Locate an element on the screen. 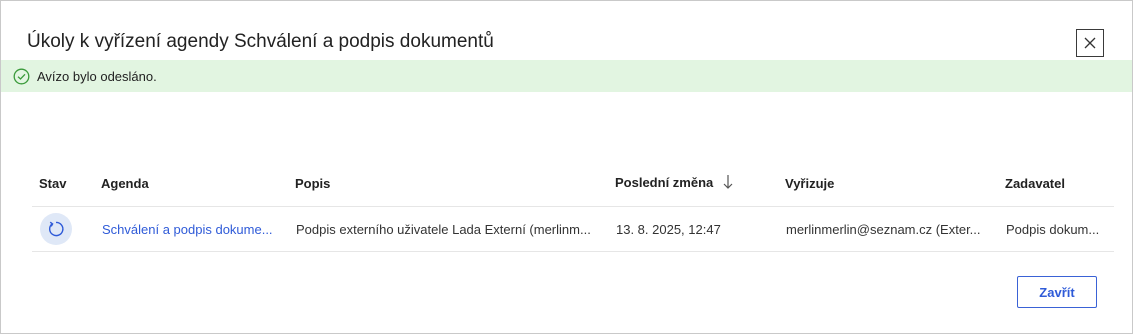 The height and width of the screenshot is (334, 1133). column-header-stav: Stav is located at coordinates (66, 184).